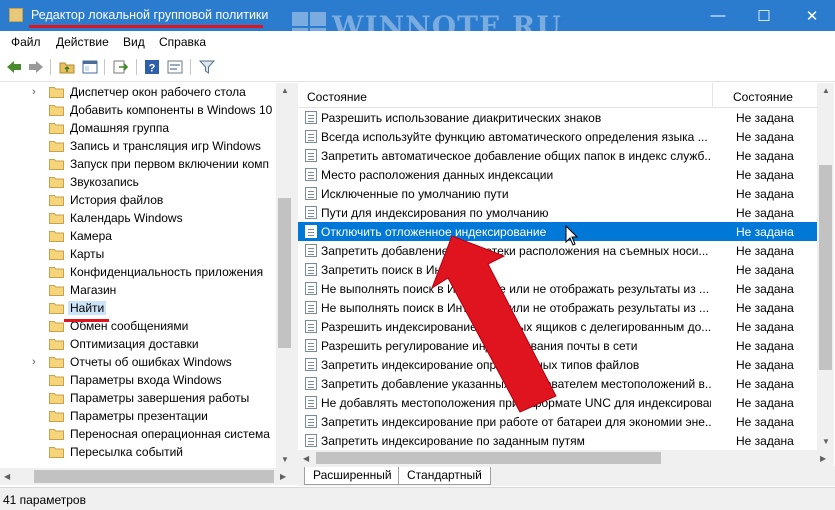 The image size is (835, 510). I want to click on tree-item: Запуск при первом включении комп, so click(138, 164).